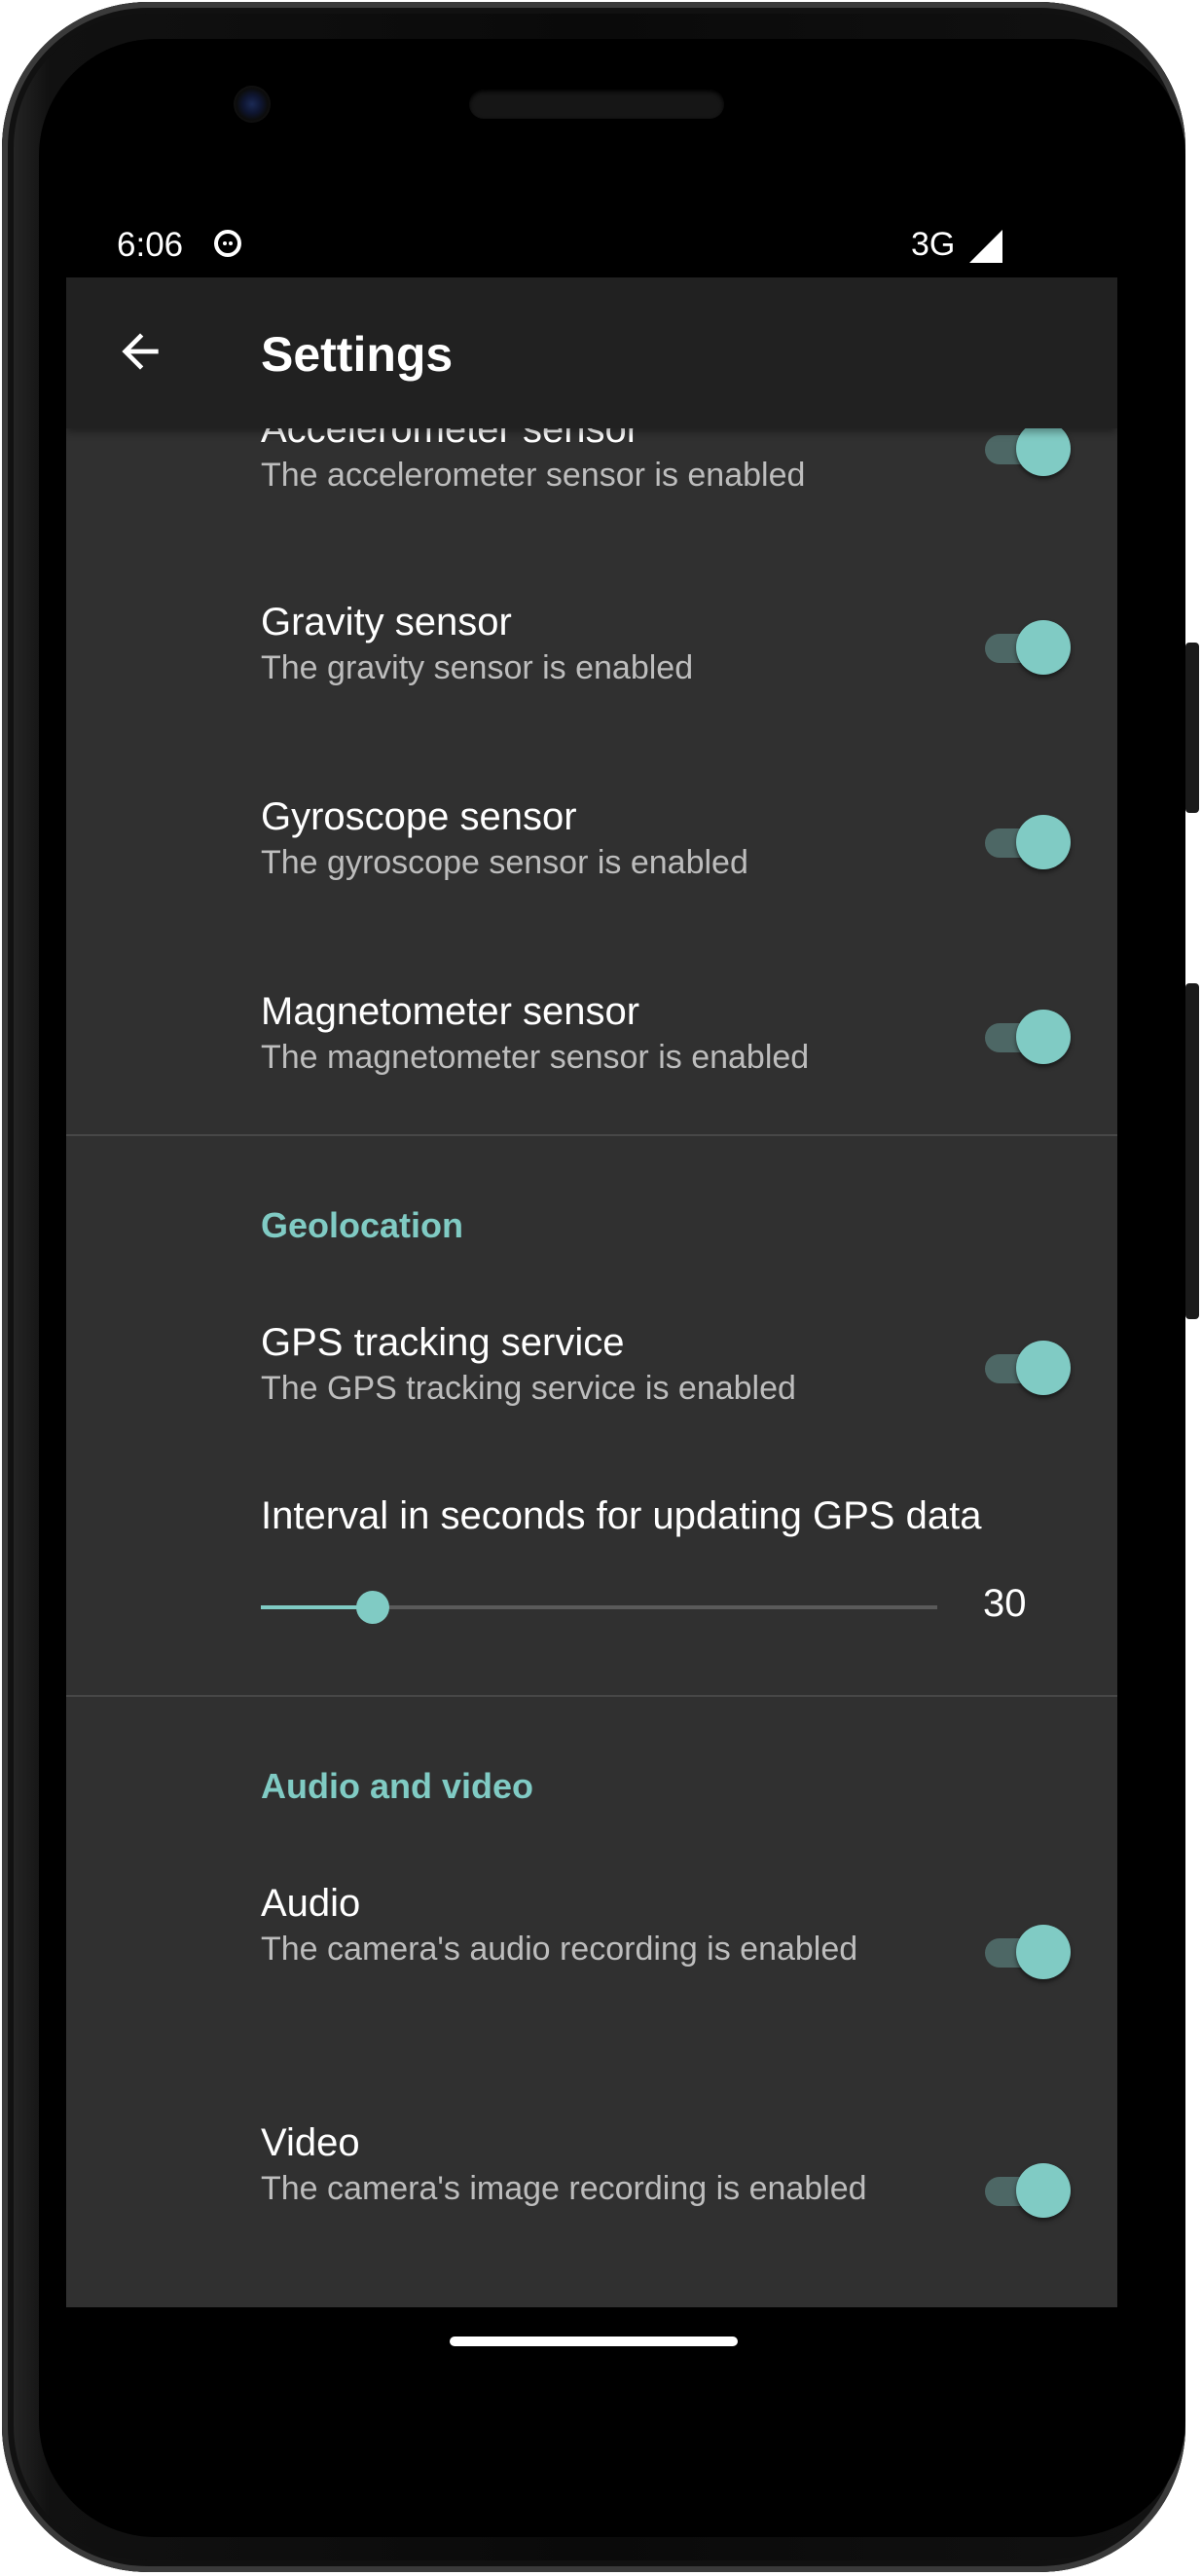  I want to click on category-geolocation: Geolocation, so click(363, 1225).